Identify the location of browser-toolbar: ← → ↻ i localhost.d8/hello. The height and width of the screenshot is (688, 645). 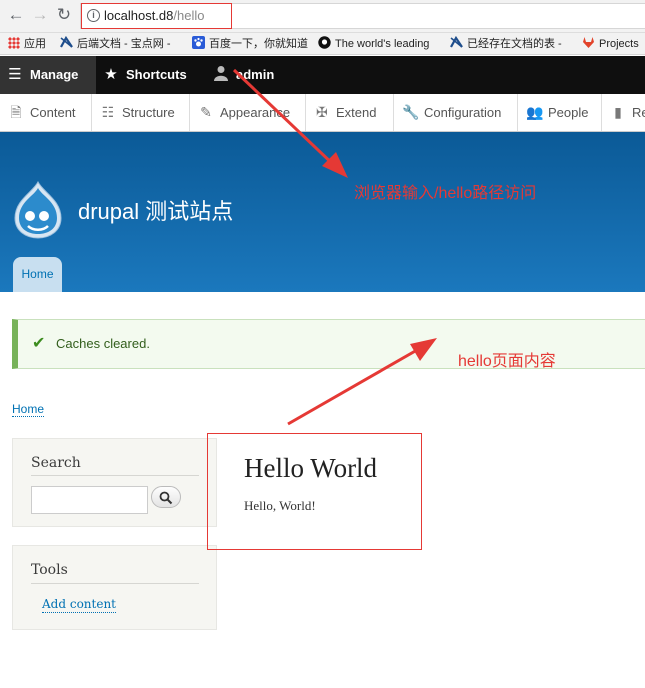
(322, 16).